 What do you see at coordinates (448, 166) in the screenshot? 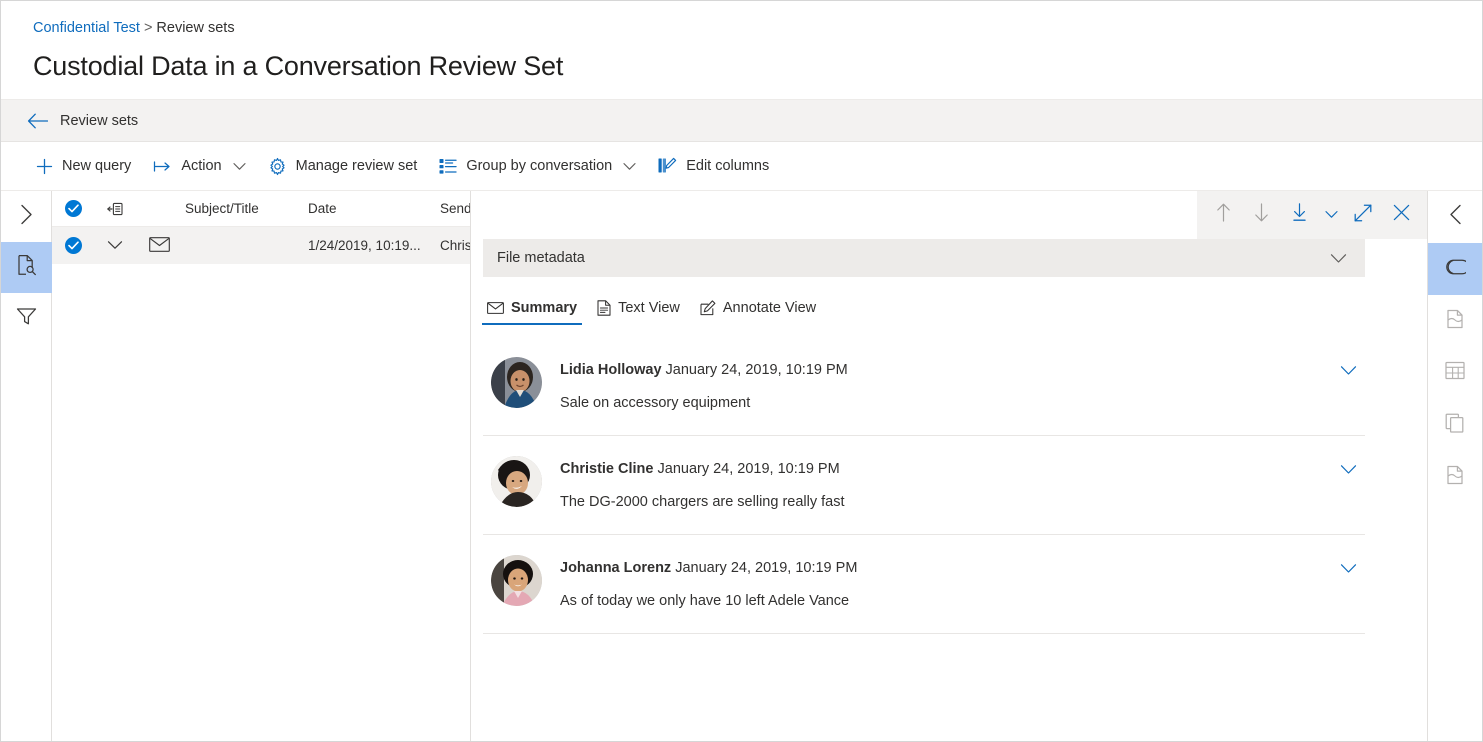
I see `group-list-icon` at bounding box center [448, 166].